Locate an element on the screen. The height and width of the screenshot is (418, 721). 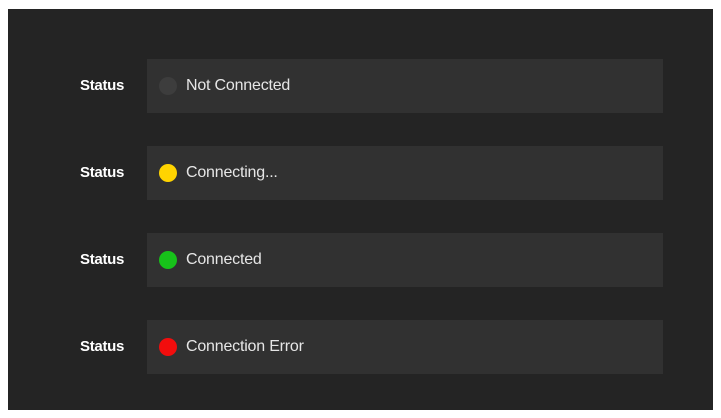
status-text: Connection Error is located at coordinates (245, 346).